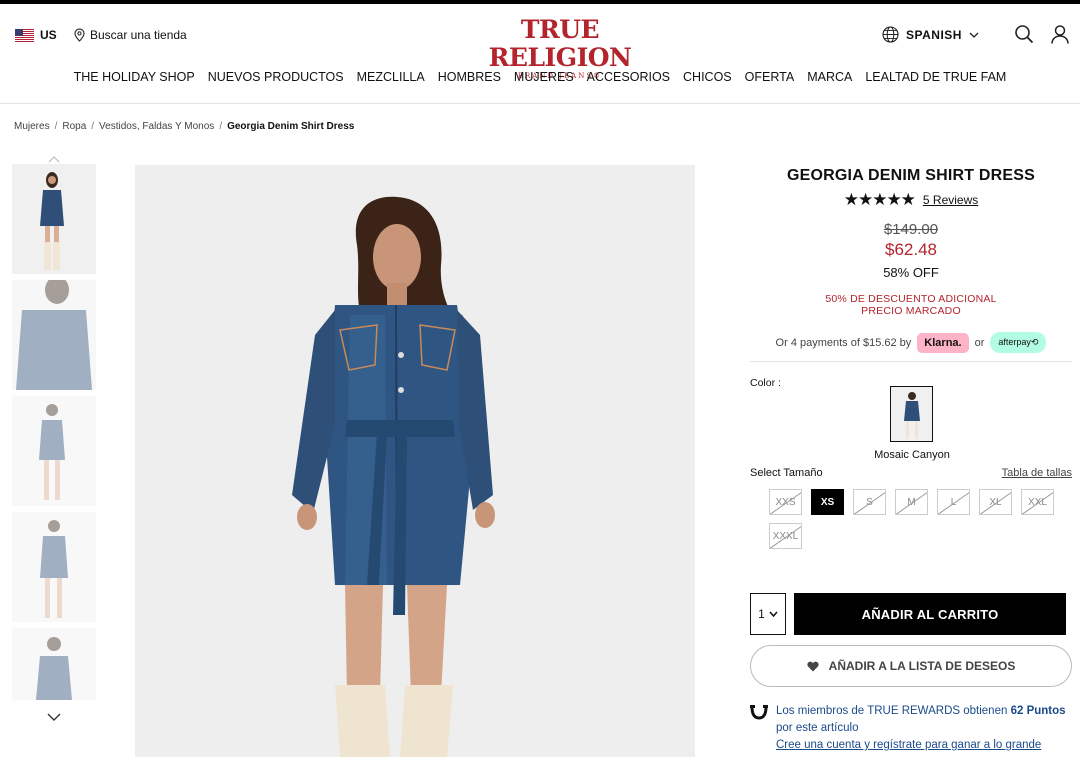  Describe the element at coordinates (785, 502) in the screenshot. I see `size-option-xxs: XXS` at that location.